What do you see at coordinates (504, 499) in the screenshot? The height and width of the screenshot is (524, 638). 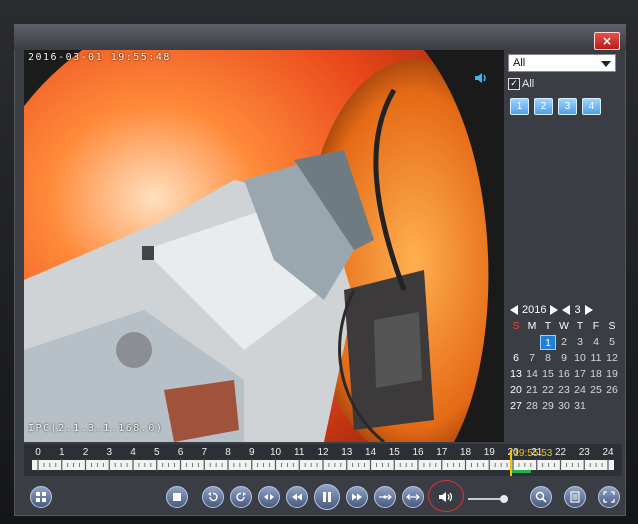 I see `volume-slider-knob` at bounding box center [504, 499].